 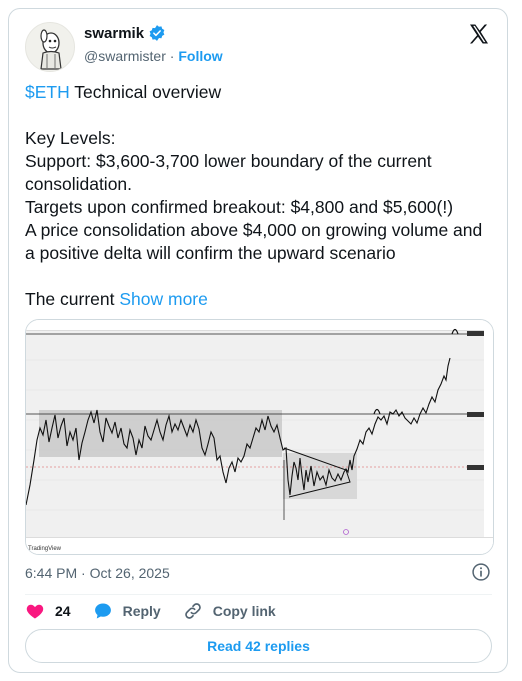 I want to click on avatar, so click(x=50, y=47).